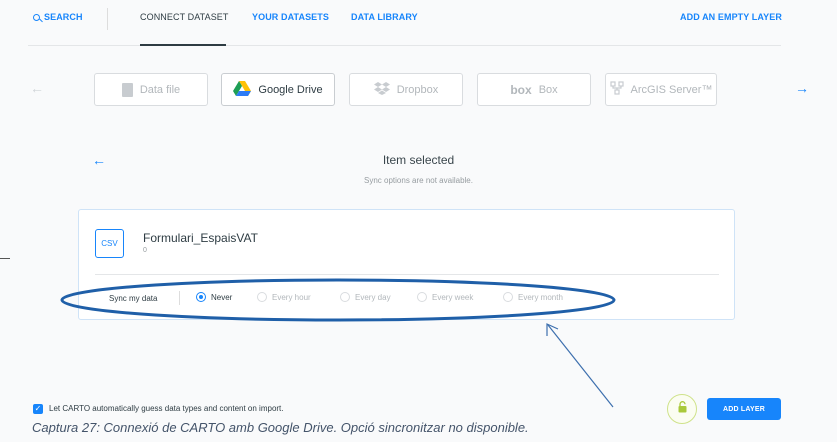 The image size is (837, 442). Describe the element at coordinates (671, 89) in the screenshot. I see `source-label: ArcGIS Server™` at that location.